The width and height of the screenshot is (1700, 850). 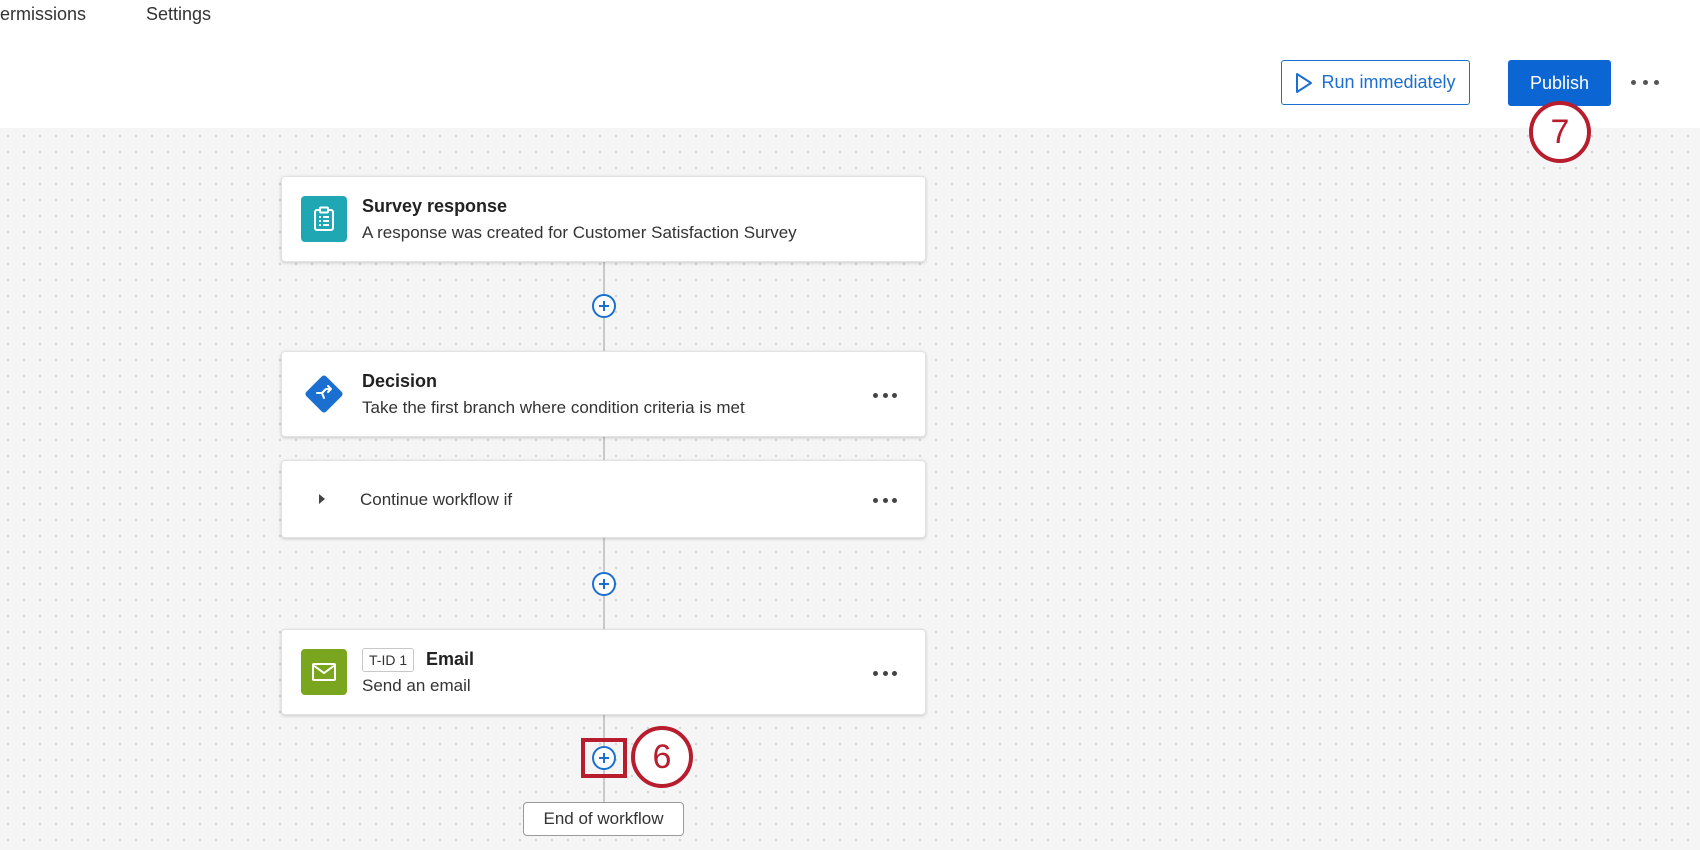 I want to click on highlight-box, so click(x=604, y=758).